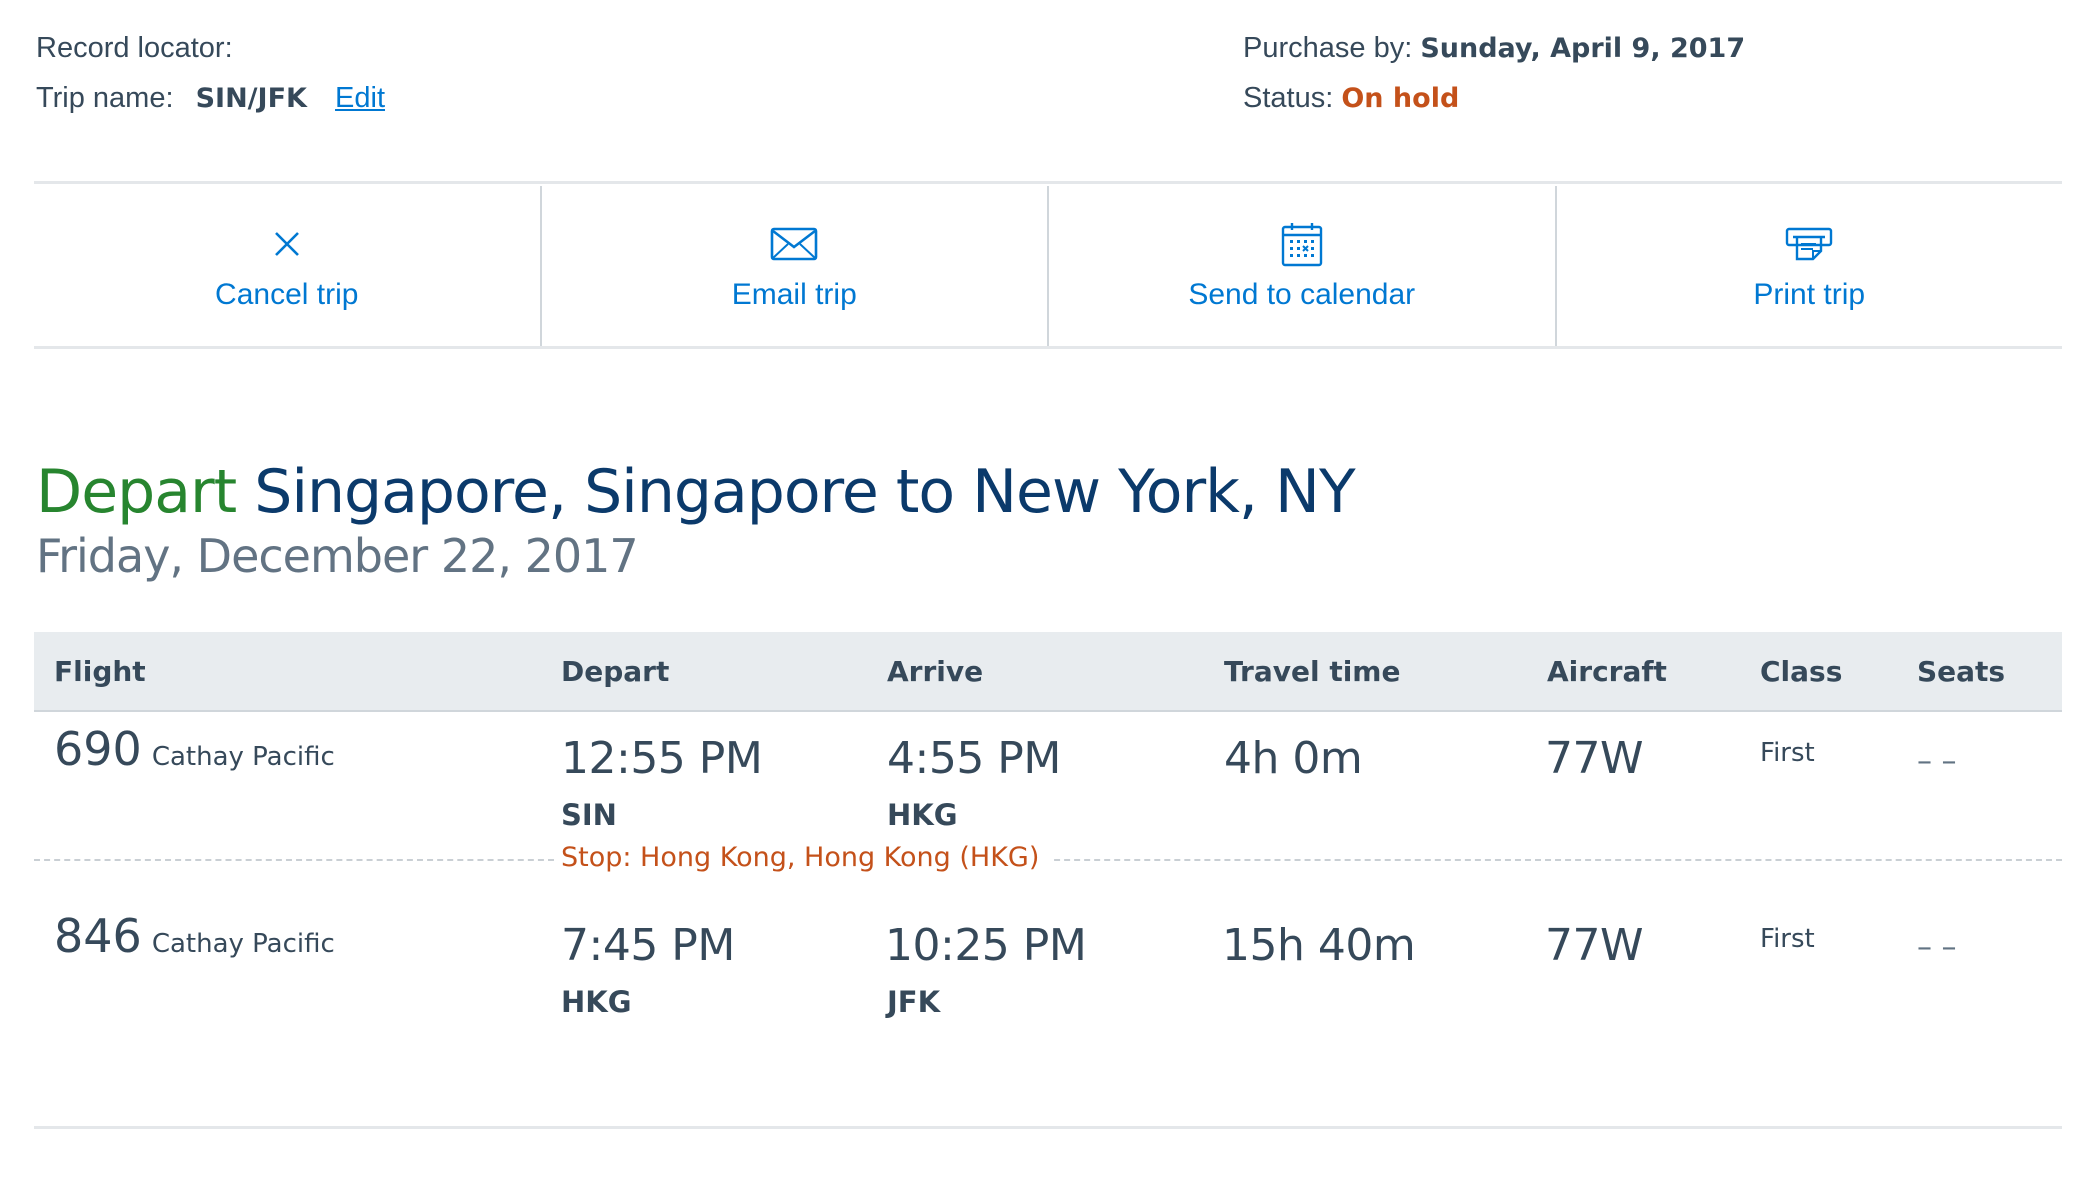 This screenshot has width=2084, height=1200. I want to click on stop-separator: Stop: Hong Kong, Hong Kong (HKG), so click(1048, 858).